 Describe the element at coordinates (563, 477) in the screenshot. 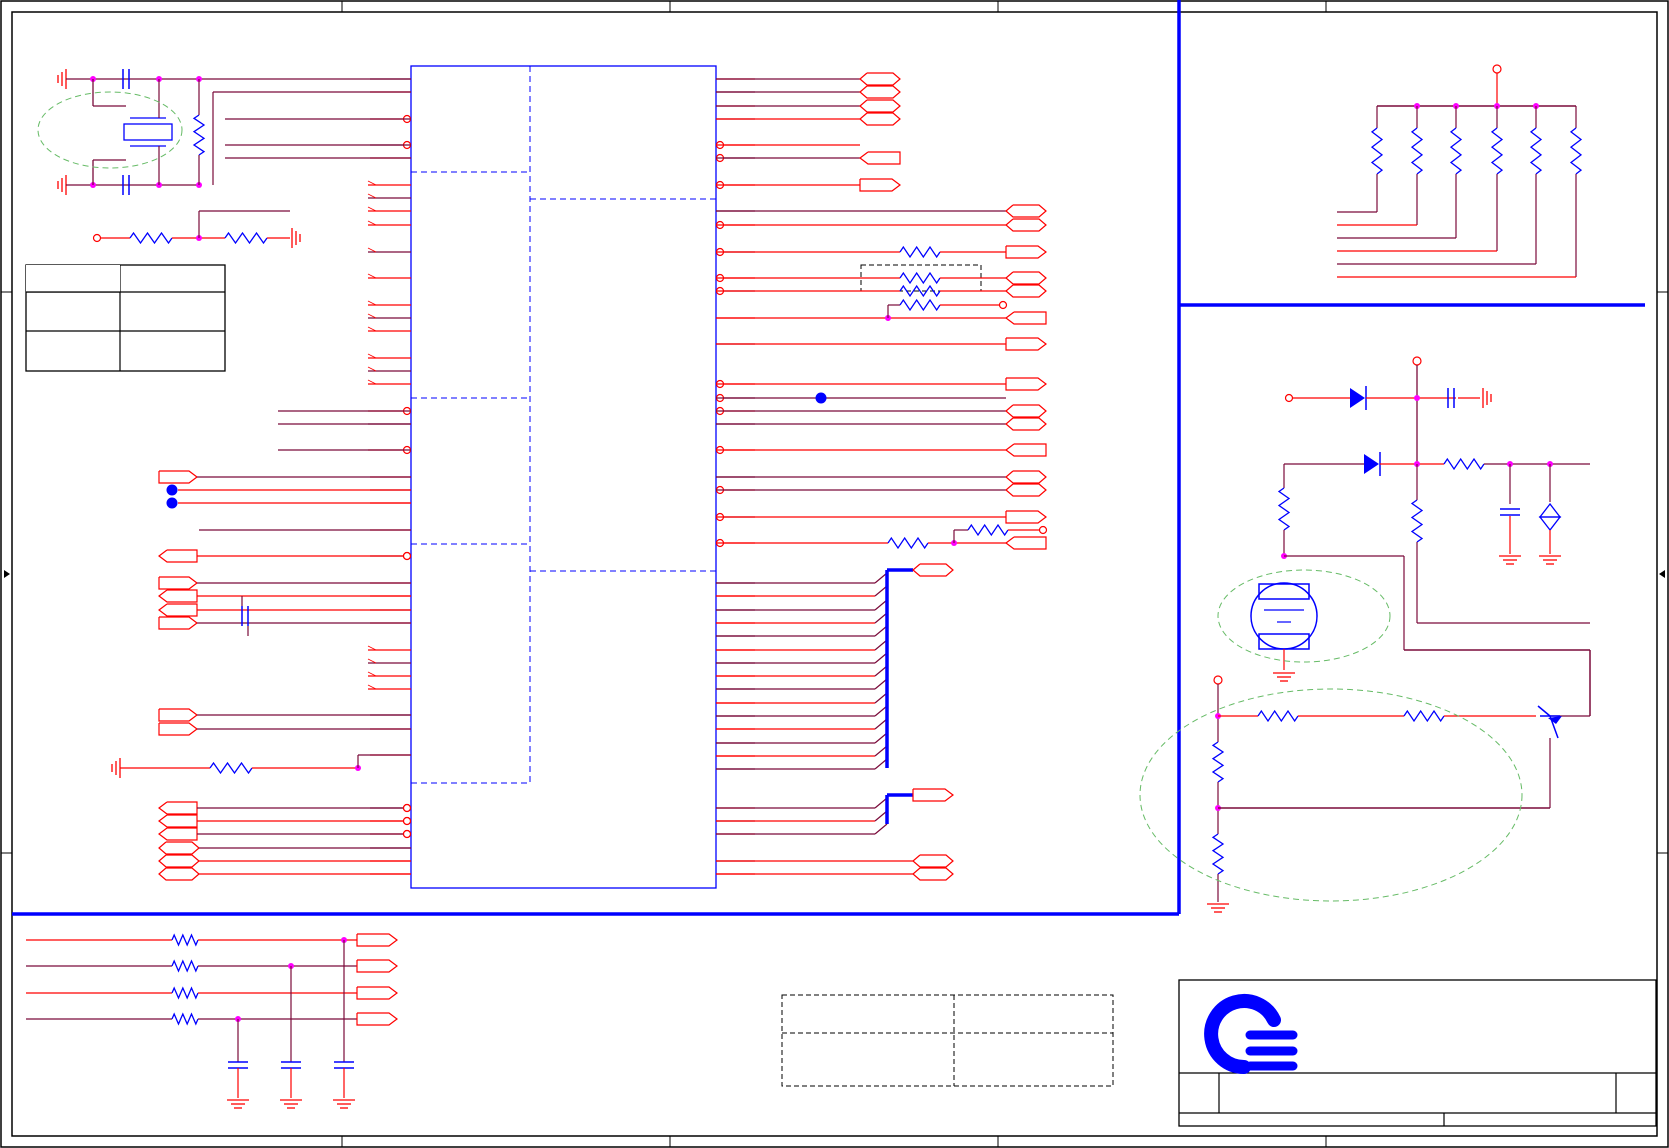

I see `main-ic-body` at that location.